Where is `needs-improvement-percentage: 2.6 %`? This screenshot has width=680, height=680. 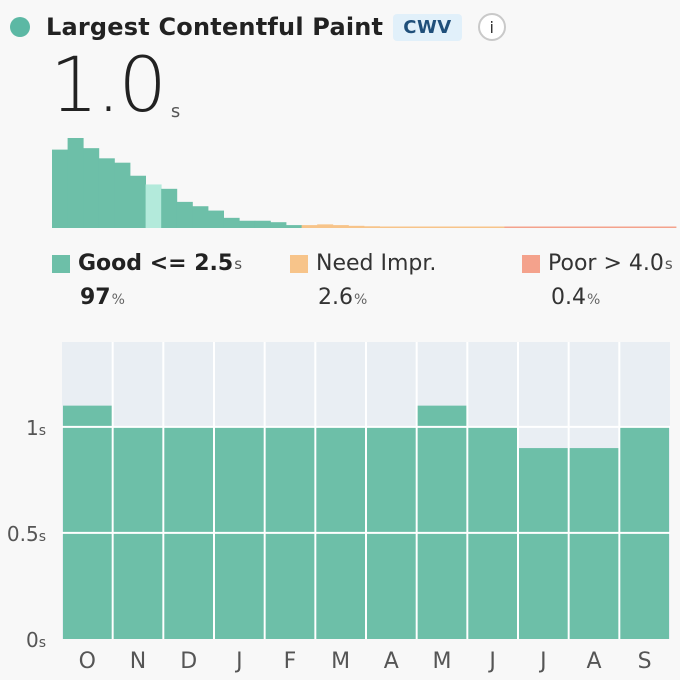 needs-improvement-percentage: 2.6 % is located at coordinates (342, 297).